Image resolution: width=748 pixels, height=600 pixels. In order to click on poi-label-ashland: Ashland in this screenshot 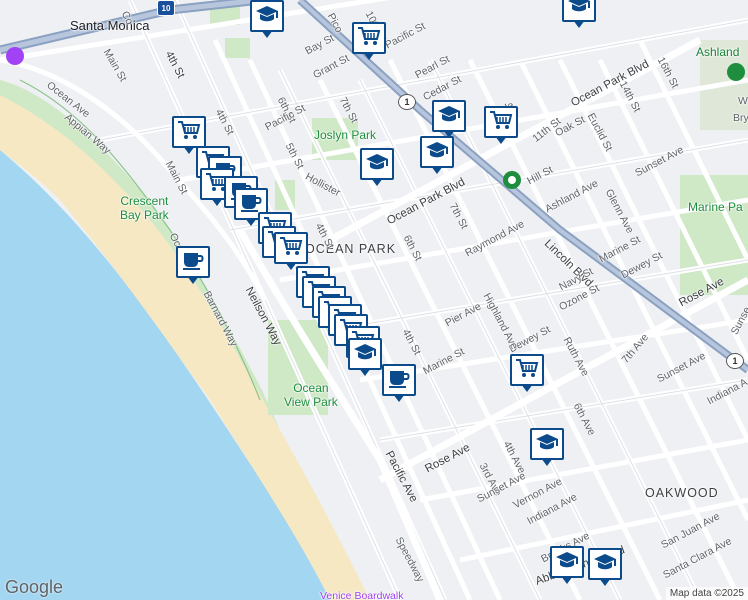, I will do `click(718, 52)`.